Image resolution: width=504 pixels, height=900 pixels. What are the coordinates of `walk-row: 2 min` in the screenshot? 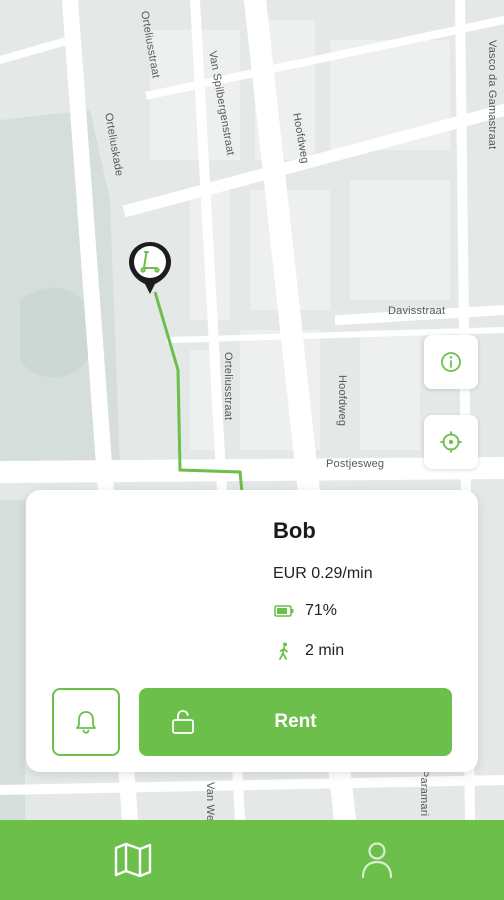 It's located at (308, 651).